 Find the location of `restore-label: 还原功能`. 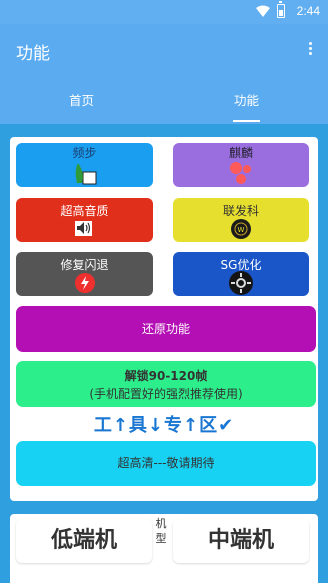

restore-label: 还原功能 is located at coordinates (165, 329).